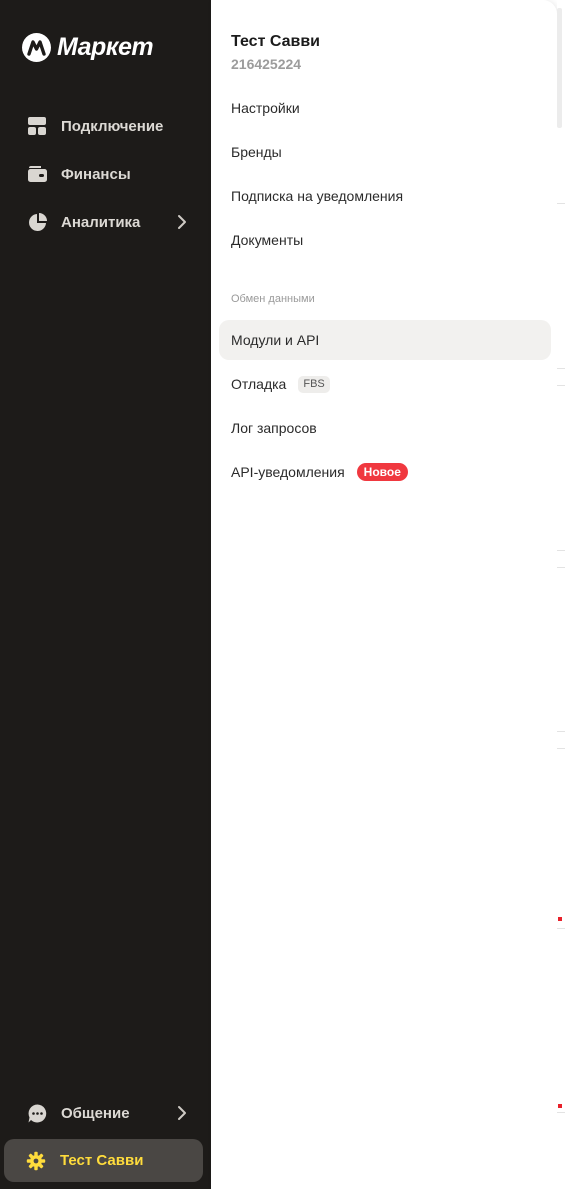 The height and width of the screenshot is (1189, 565). I want to click on menu-item-api-notifications: API-уведомления Новое, so click(385, 472).